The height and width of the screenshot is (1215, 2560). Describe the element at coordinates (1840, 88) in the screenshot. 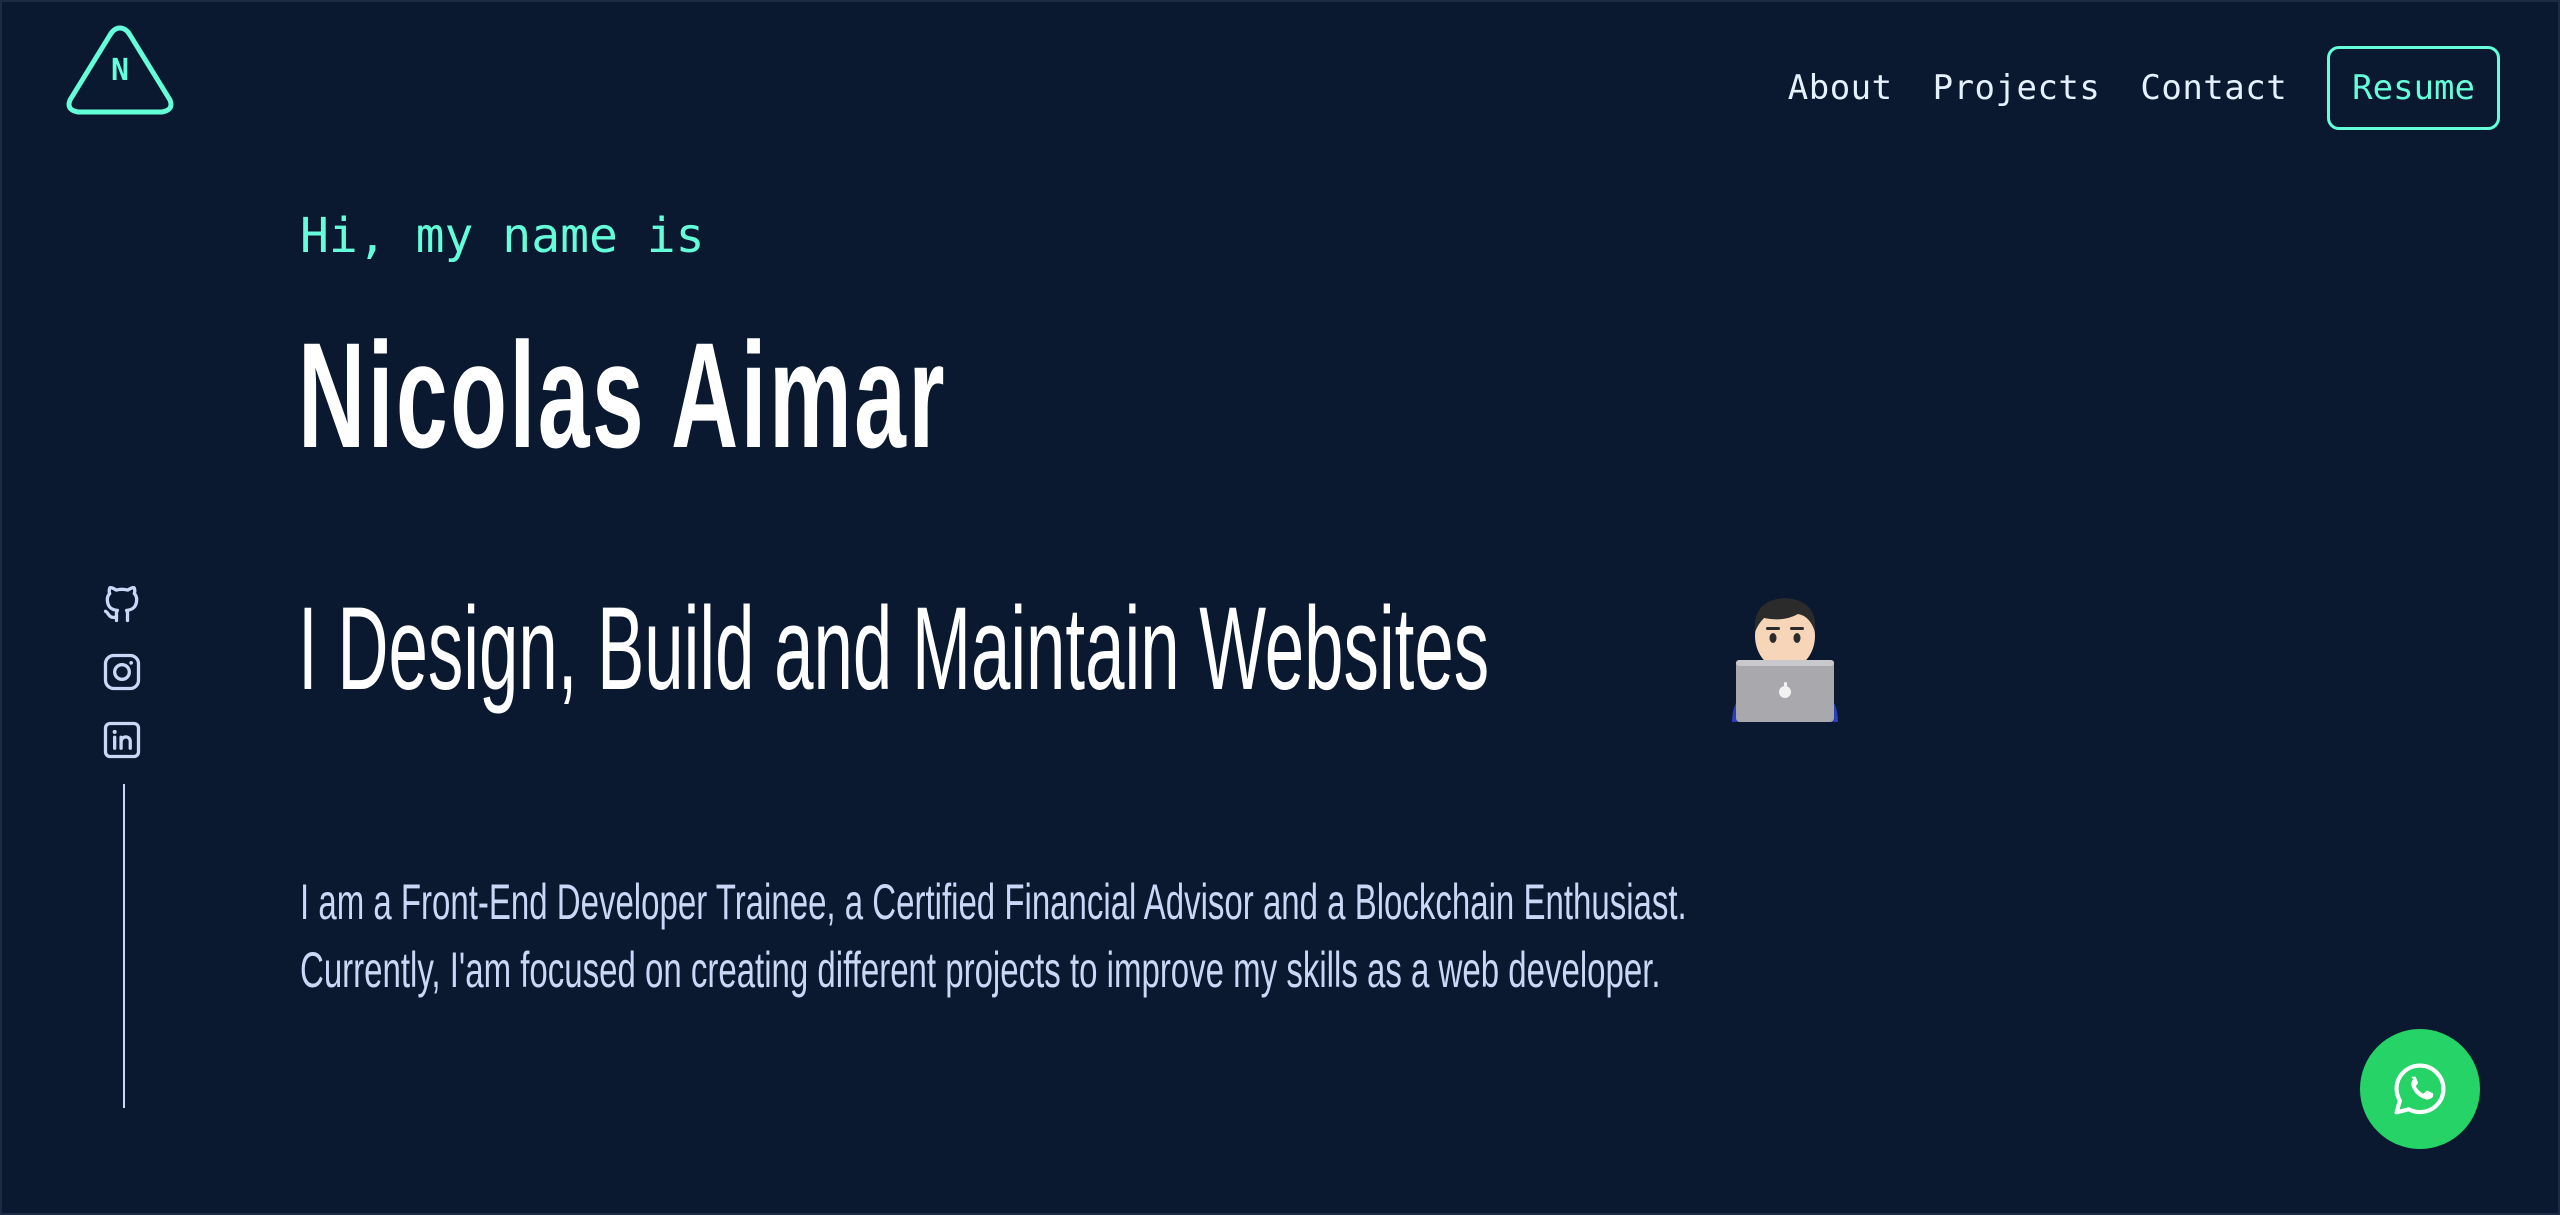

I see `nav-link-about: About` at that location.